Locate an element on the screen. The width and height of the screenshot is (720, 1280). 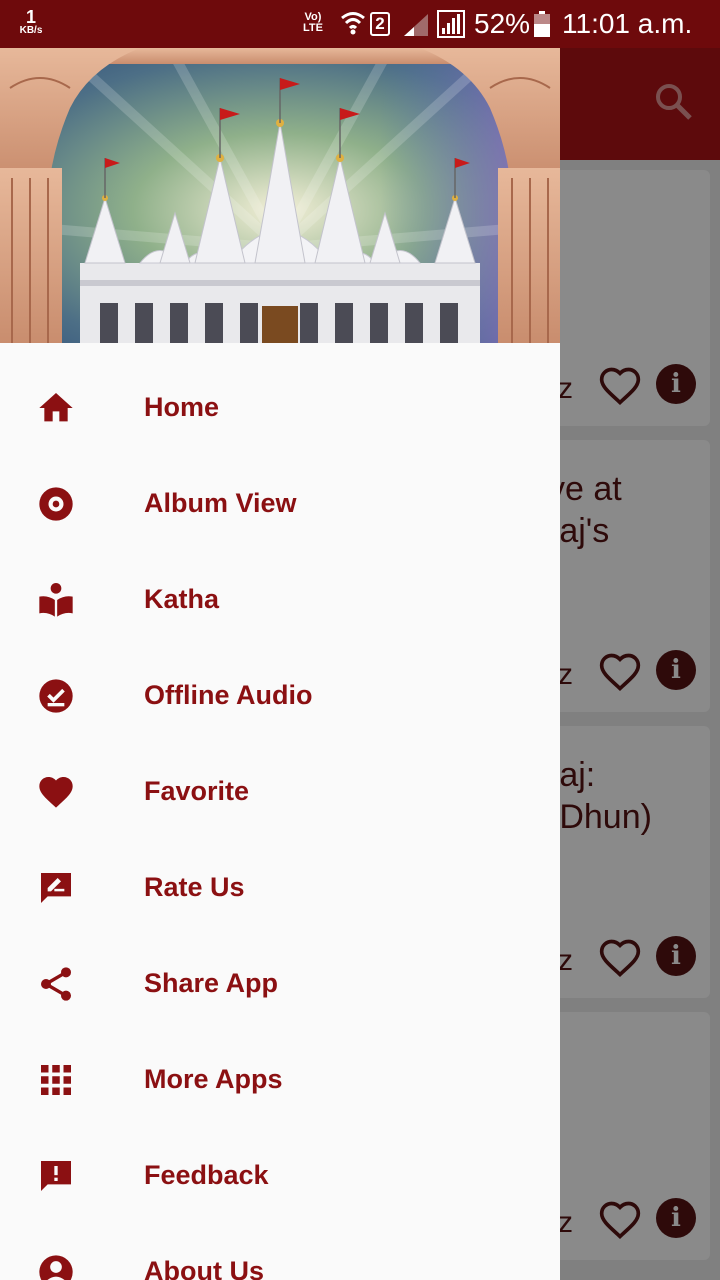
menu-item-katha: Katha is located at coordinates (280, 600).